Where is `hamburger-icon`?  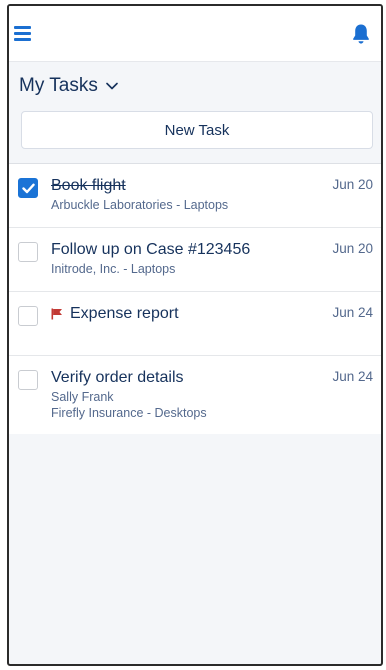
hamburger-icon is located at coordinates (22, 33).